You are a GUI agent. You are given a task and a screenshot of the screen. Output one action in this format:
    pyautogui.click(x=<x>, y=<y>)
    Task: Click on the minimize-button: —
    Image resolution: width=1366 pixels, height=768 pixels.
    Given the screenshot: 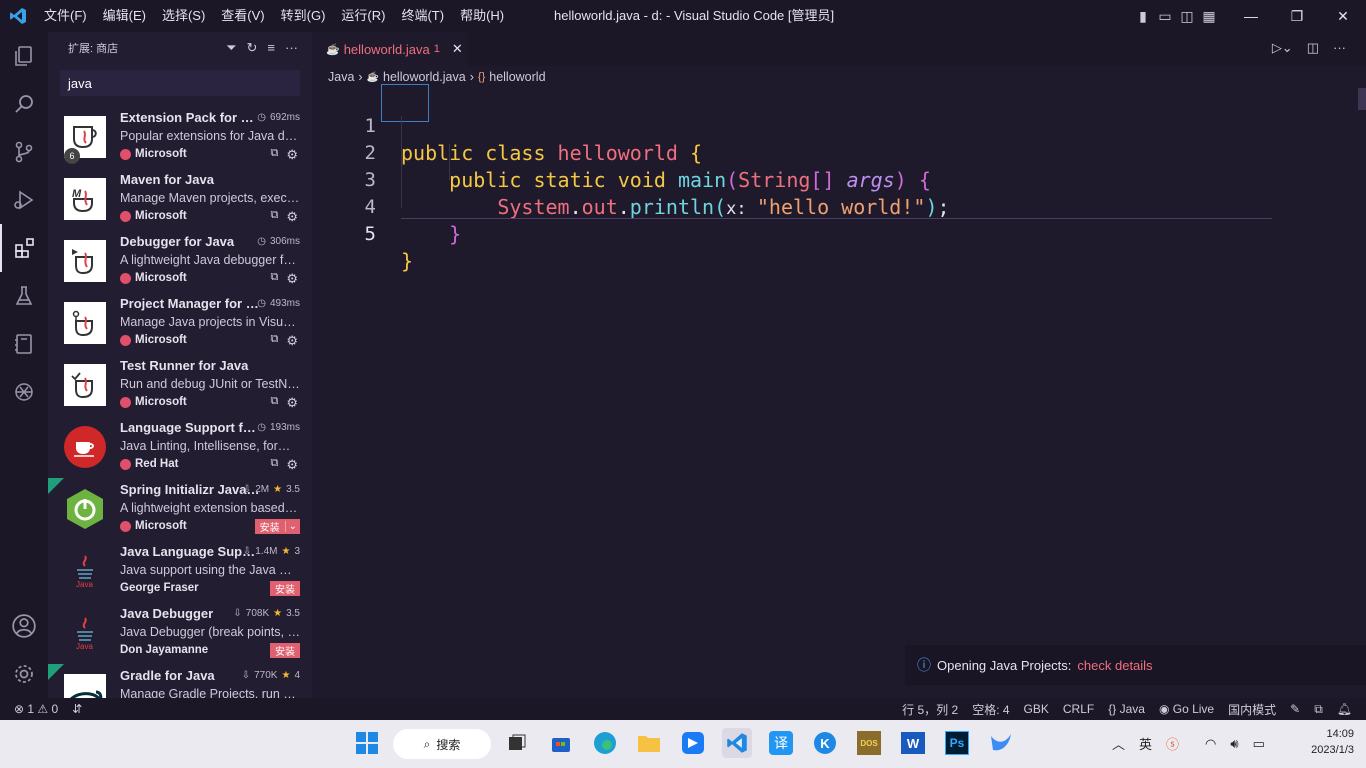 What is the action you would take?
    pyautogui.click(x=1251, y=16)
    